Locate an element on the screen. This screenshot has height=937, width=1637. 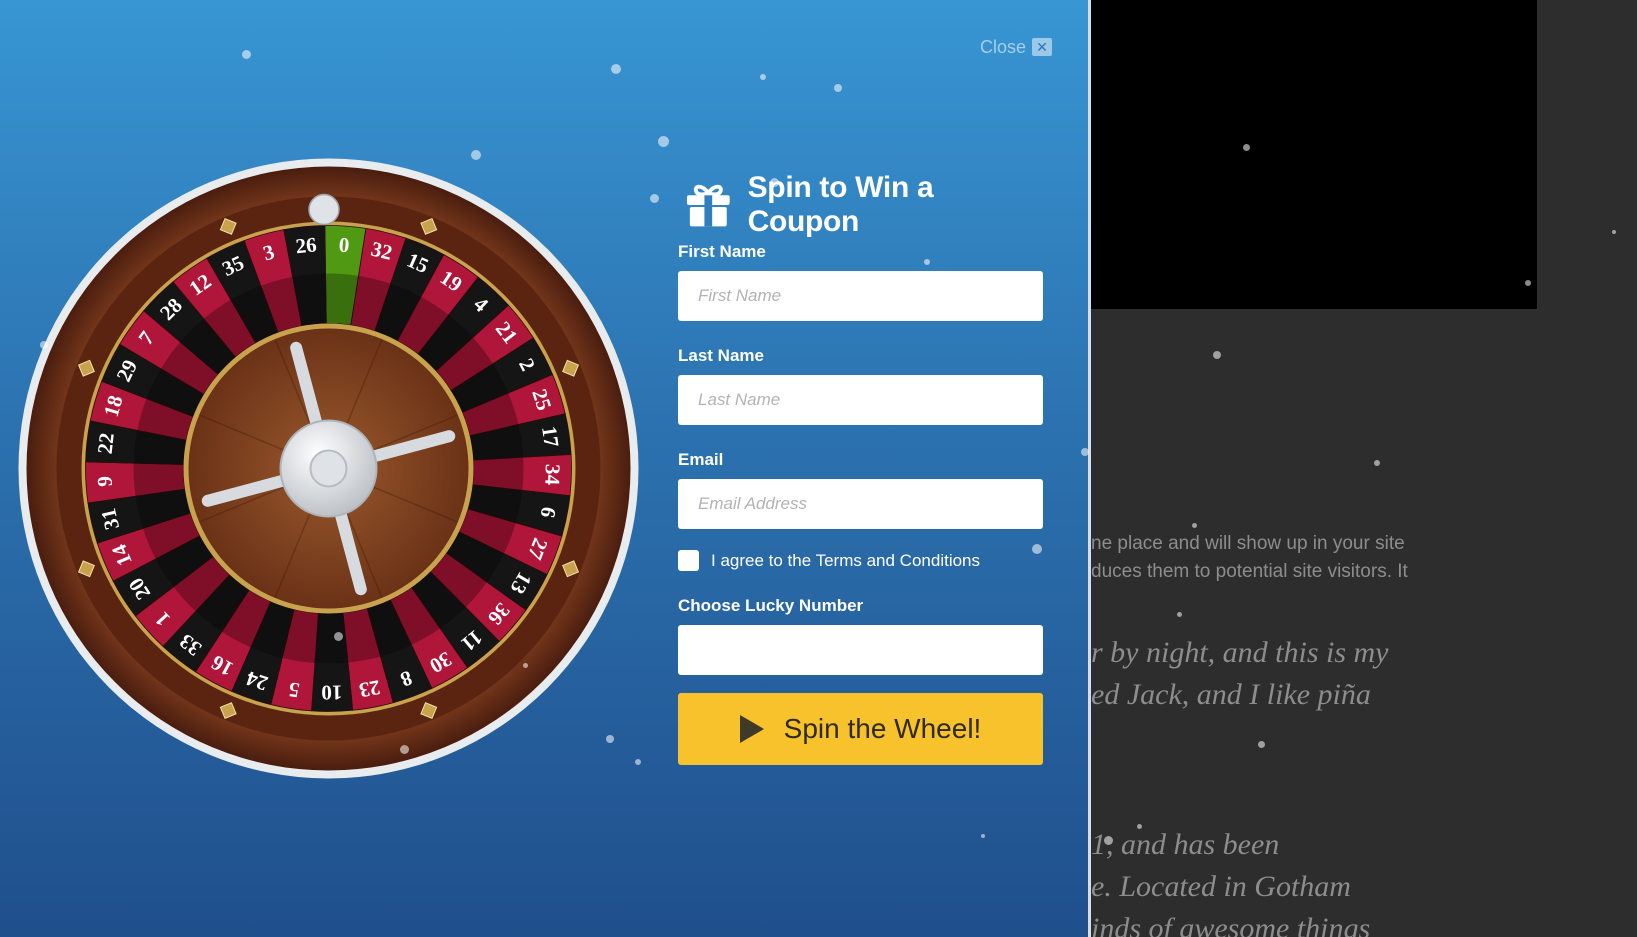
close-label: Close is located at coordinates (1003, 46).